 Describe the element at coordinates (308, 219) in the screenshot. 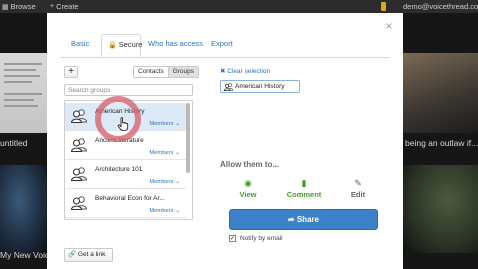

I see `share-label: Share` at that location.